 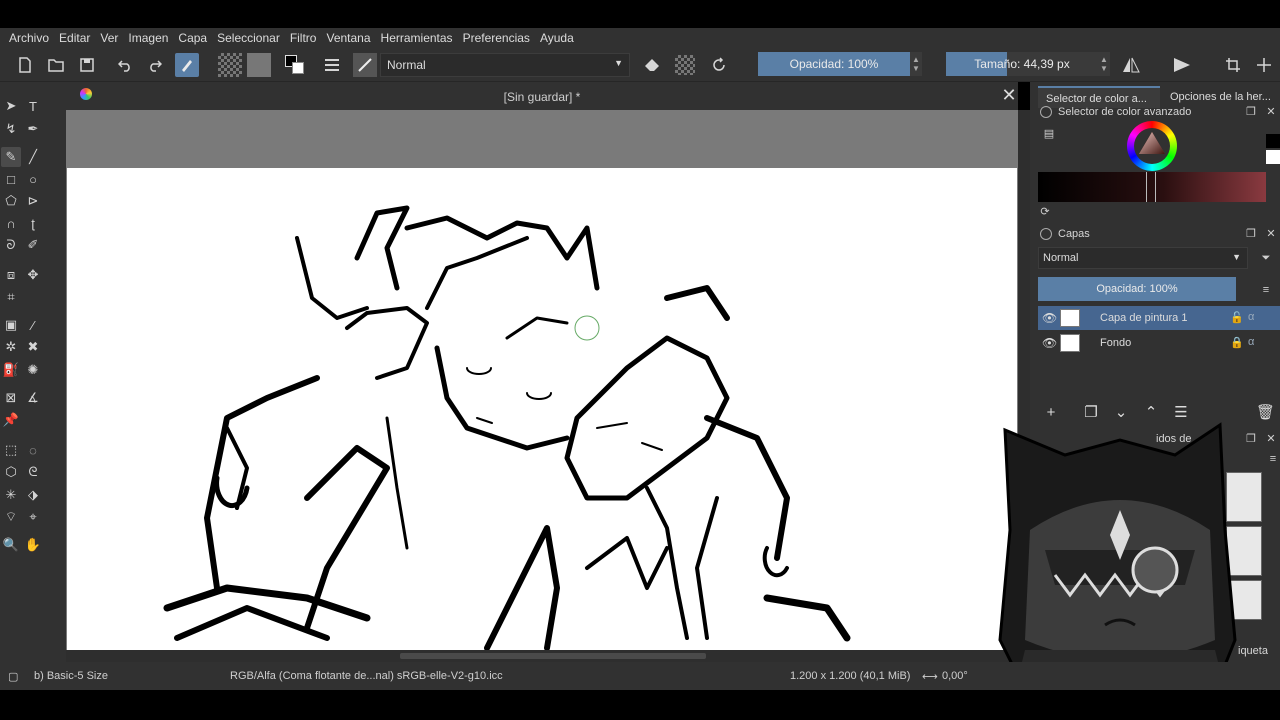 What do you see at coordinates (553, 656) in the screenshot?
I see `scrollbar-thumb` at bounding box center [553, 656].